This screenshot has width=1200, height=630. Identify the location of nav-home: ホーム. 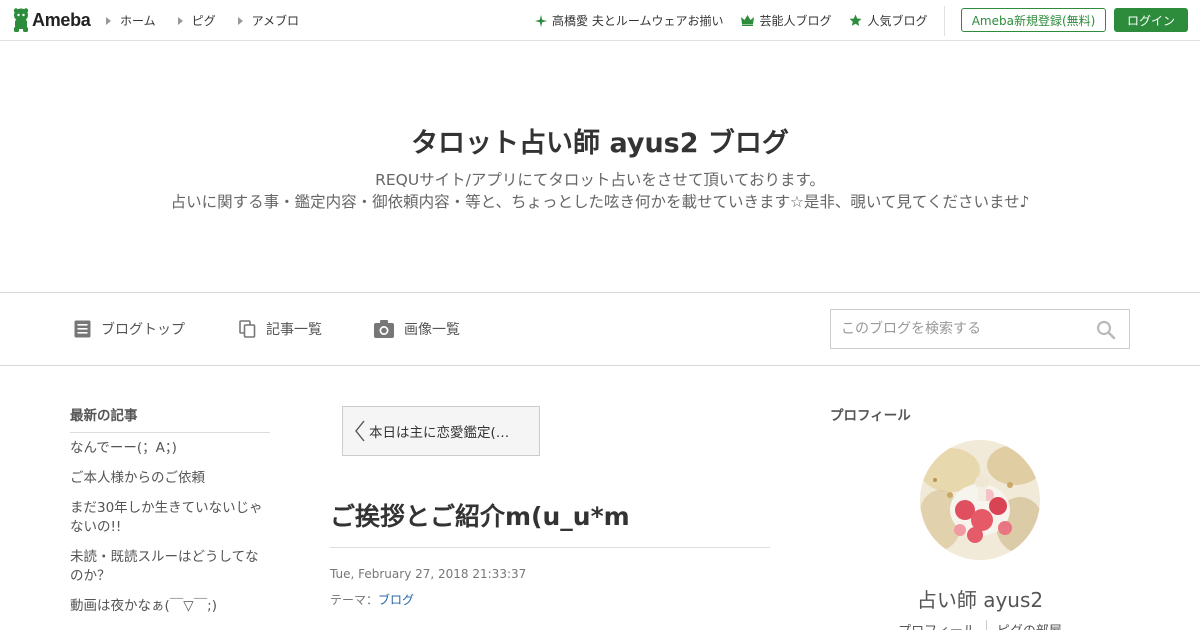
(131, 20).